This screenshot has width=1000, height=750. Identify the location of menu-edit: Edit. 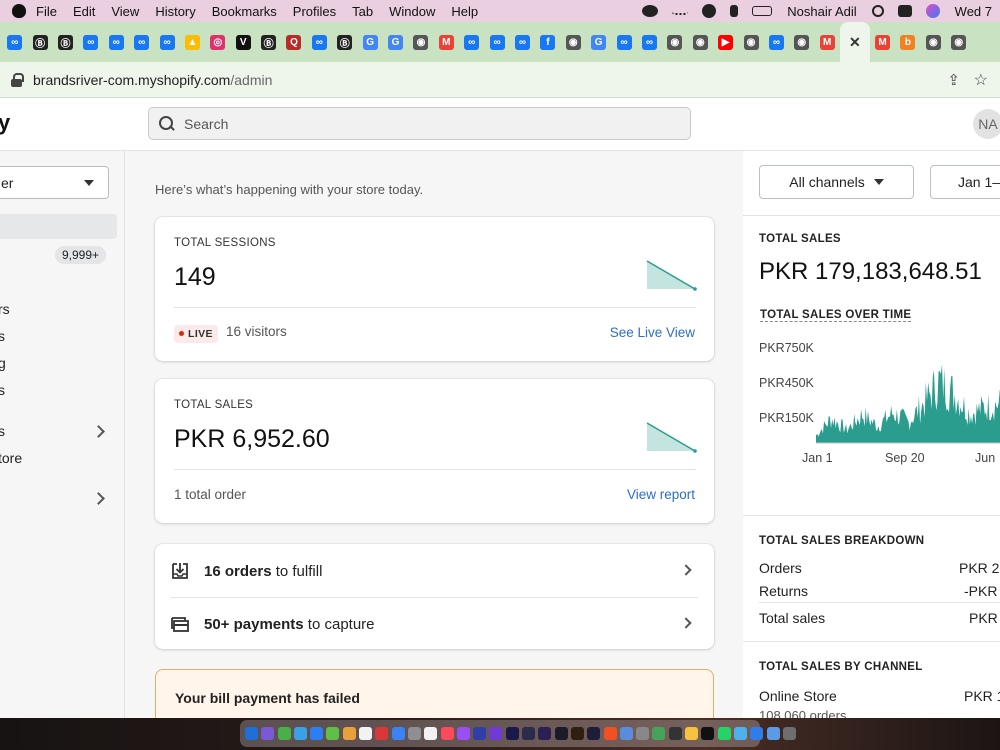
(84, 11).